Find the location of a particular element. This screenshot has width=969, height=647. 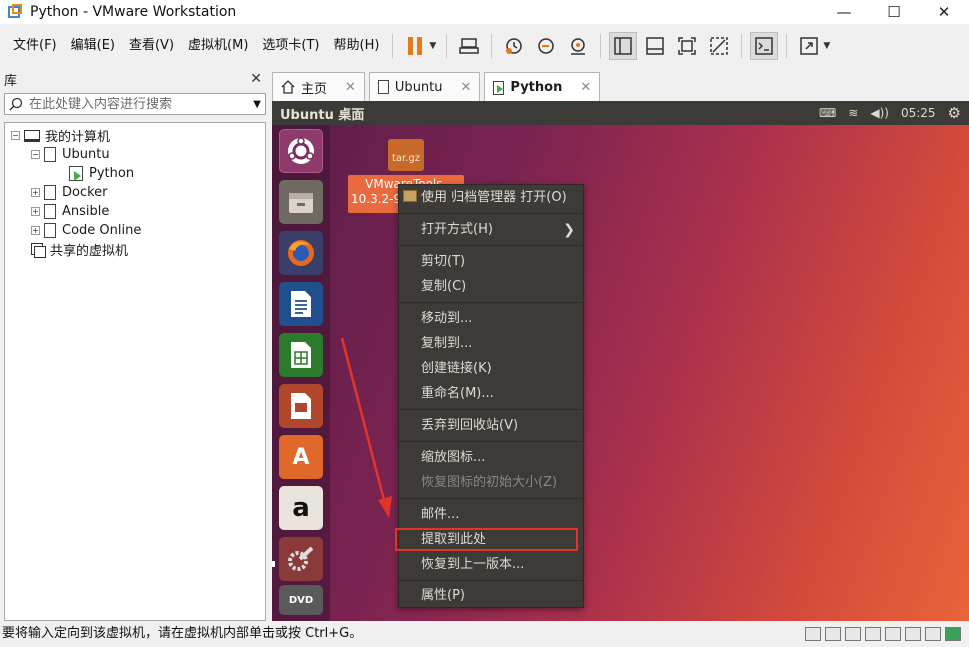

menu-tabs: 选项卡(T) is located at coordinates (290, 46).